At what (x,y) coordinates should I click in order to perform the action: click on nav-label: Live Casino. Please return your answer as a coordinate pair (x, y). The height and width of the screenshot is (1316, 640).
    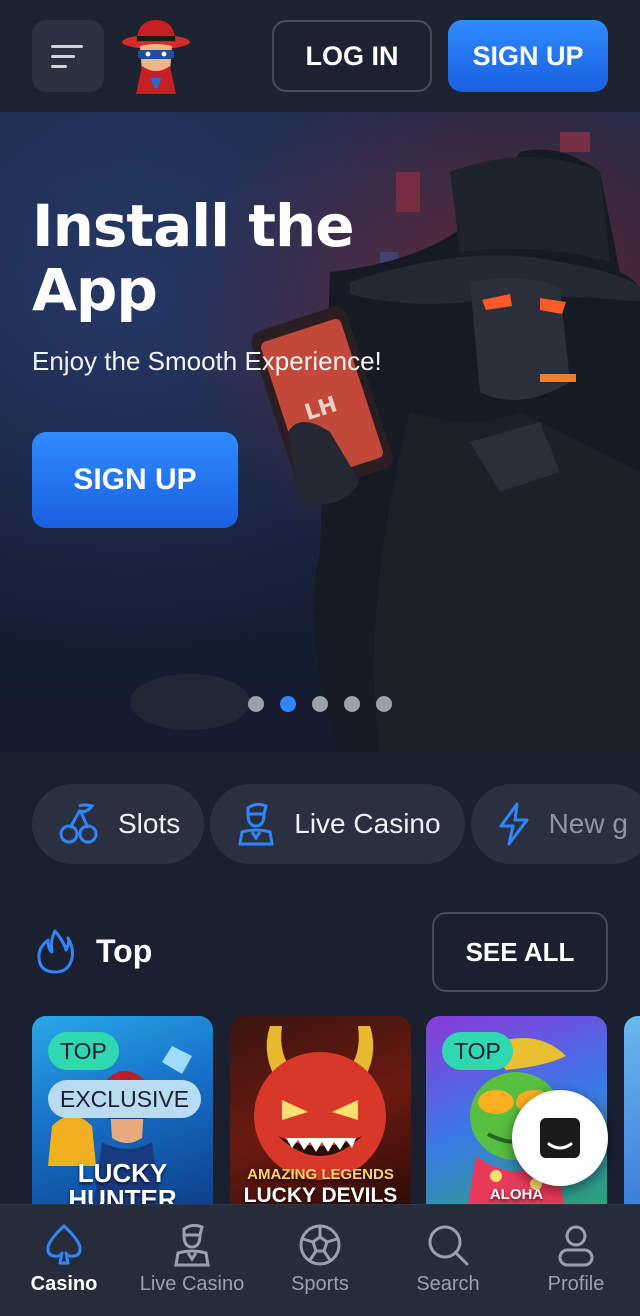
    Looking at the image, I should click on (192, 1284).